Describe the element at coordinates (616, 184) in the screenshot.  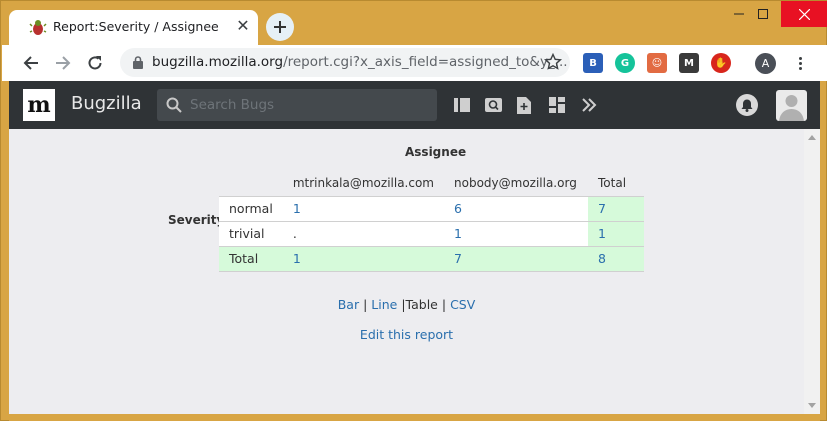
I see `column-header-total: Total` at that location.